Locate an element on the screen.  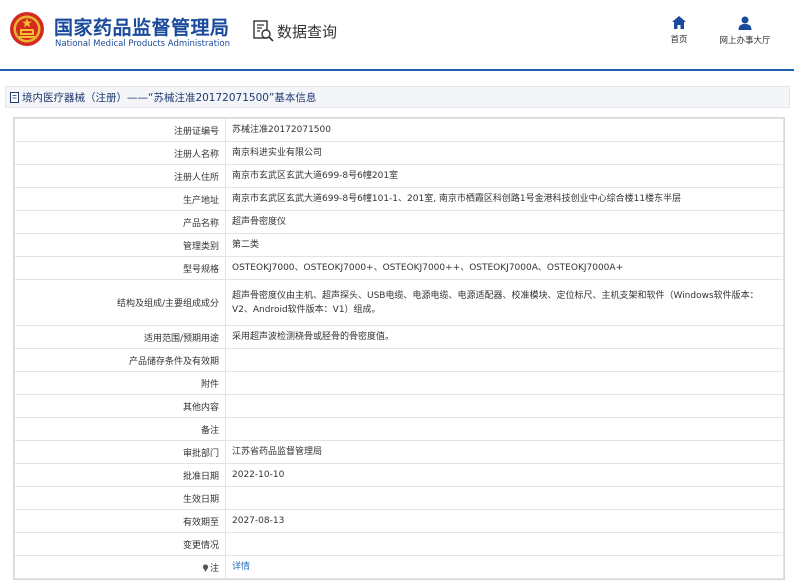
nav-online-hall-label: 网上办事大厅 is located at coordinates (745, 41).